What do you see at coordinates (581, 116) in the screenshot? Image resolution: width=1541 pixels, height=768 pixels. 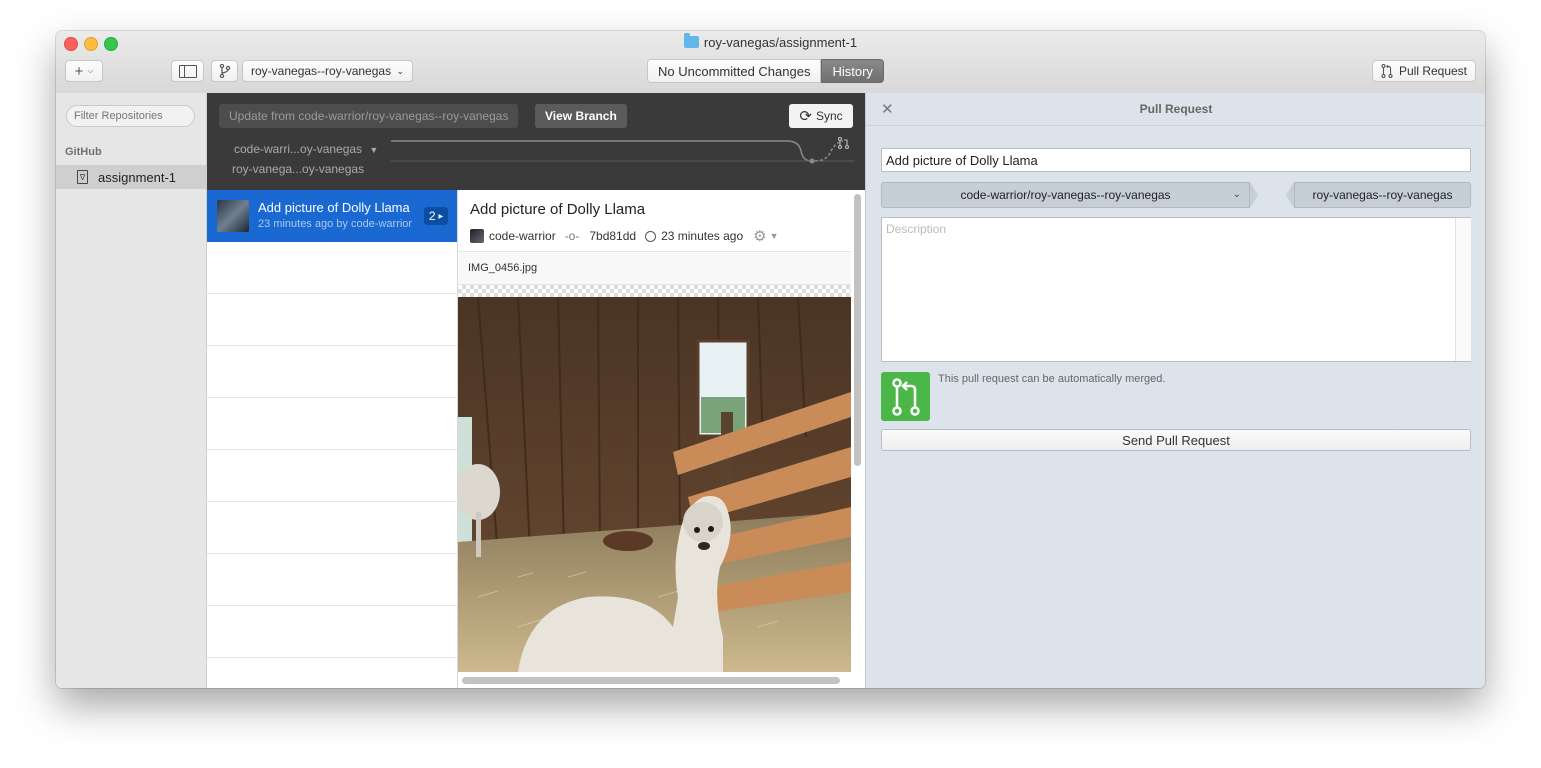 I see `view-branch-button: View Branch` at bounding box center [581, 116].